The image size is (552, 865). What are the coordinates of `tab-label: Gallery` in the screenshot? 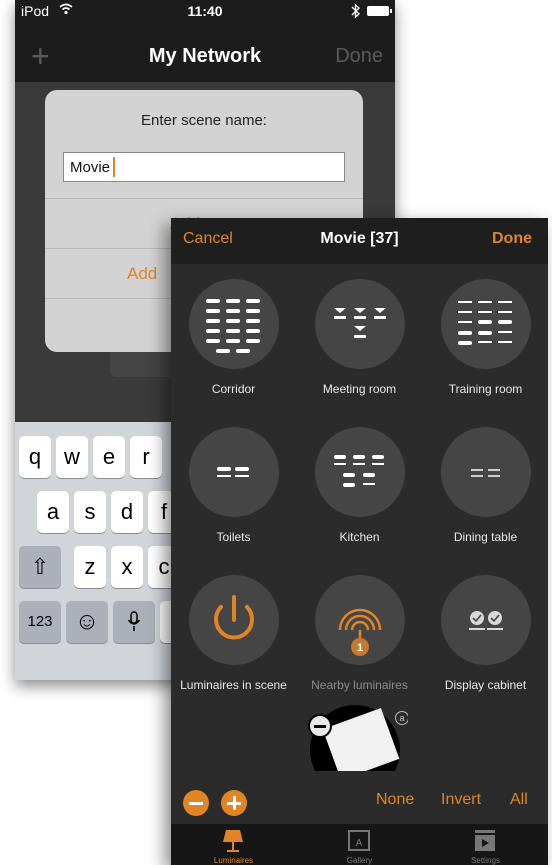 It's located at (359, 860).